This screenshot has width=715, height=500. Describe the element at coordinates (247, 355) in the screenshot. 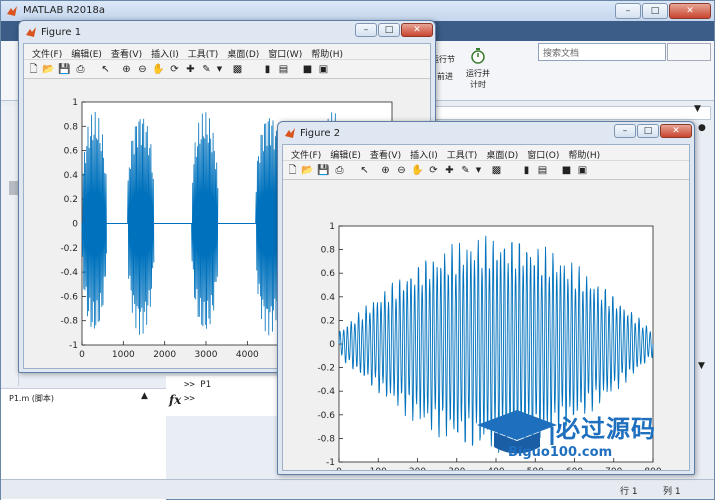

I see `figure1-xtick-label: 4000` at that location.